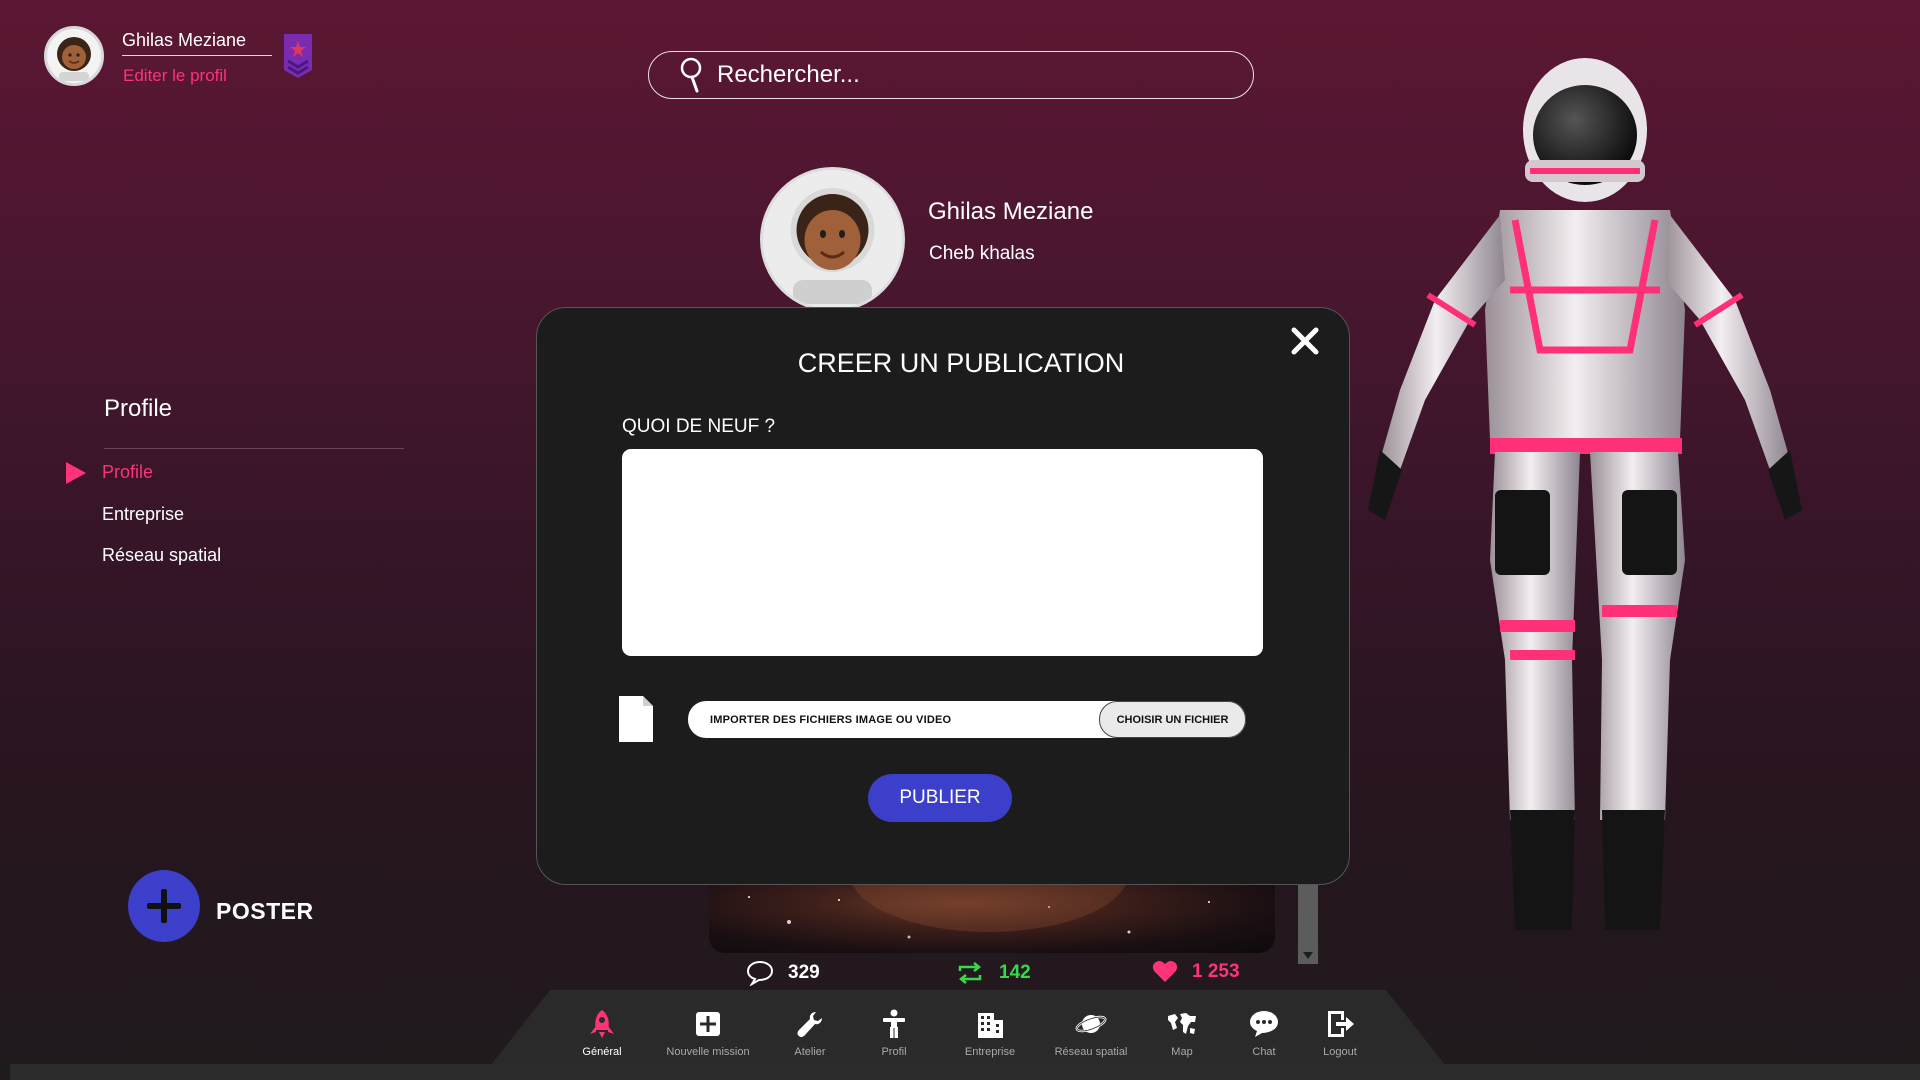  What do you see at coordinates (602, 1024) in the screenshot?
I see `rocket-icon` at bounding box center [602, 1024].